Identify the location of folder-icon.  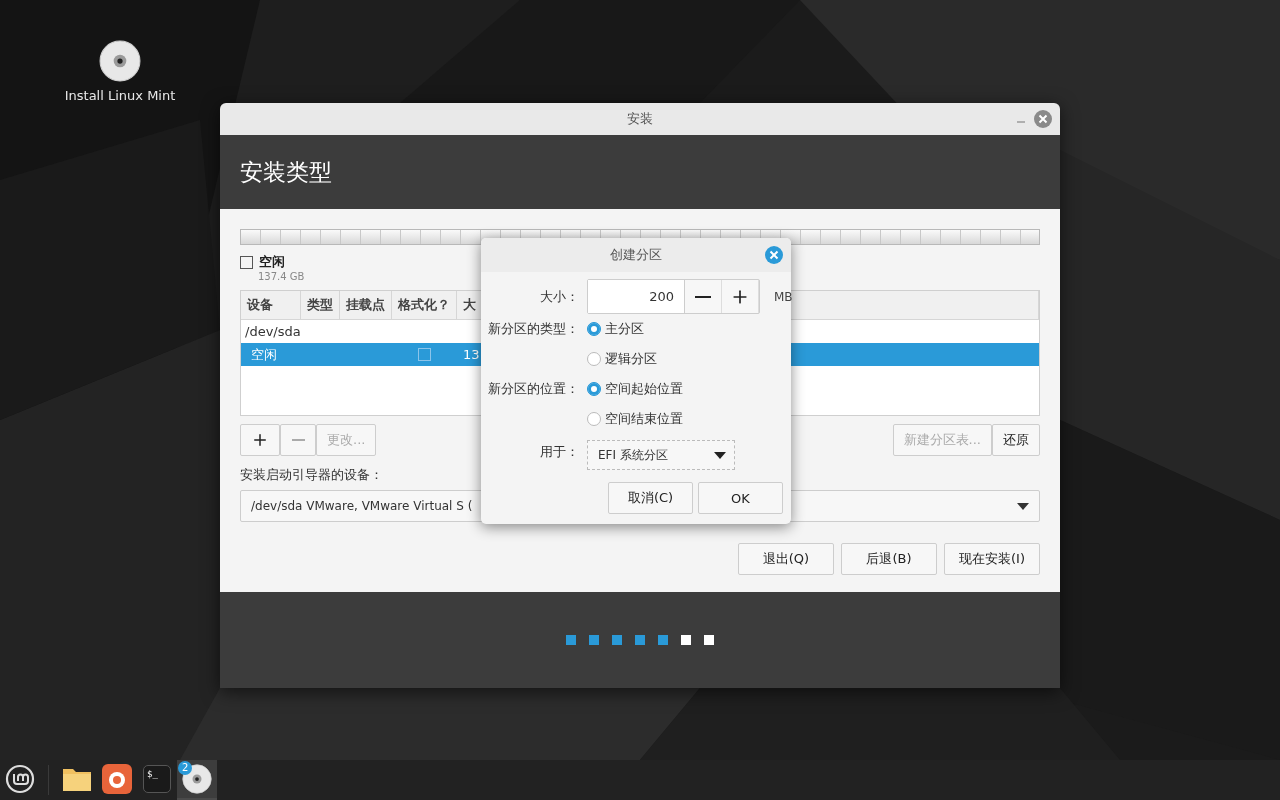
(77, 779).